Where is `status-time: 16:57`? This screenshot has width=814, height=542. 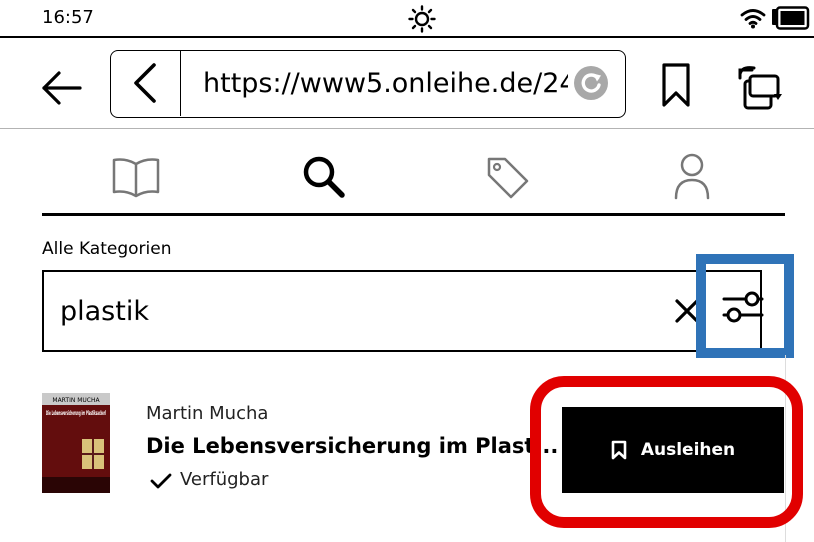 status-time: 16:57 is located at coordinates (68, 17).